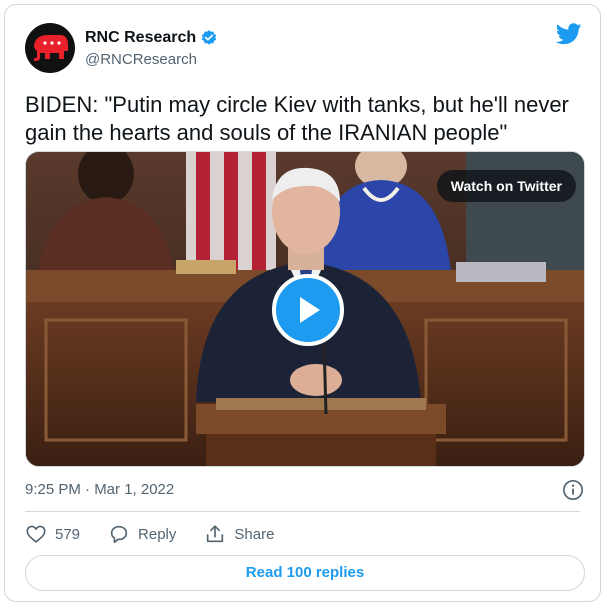  I want to click on account-name: RNC Research, so click(151, 38).